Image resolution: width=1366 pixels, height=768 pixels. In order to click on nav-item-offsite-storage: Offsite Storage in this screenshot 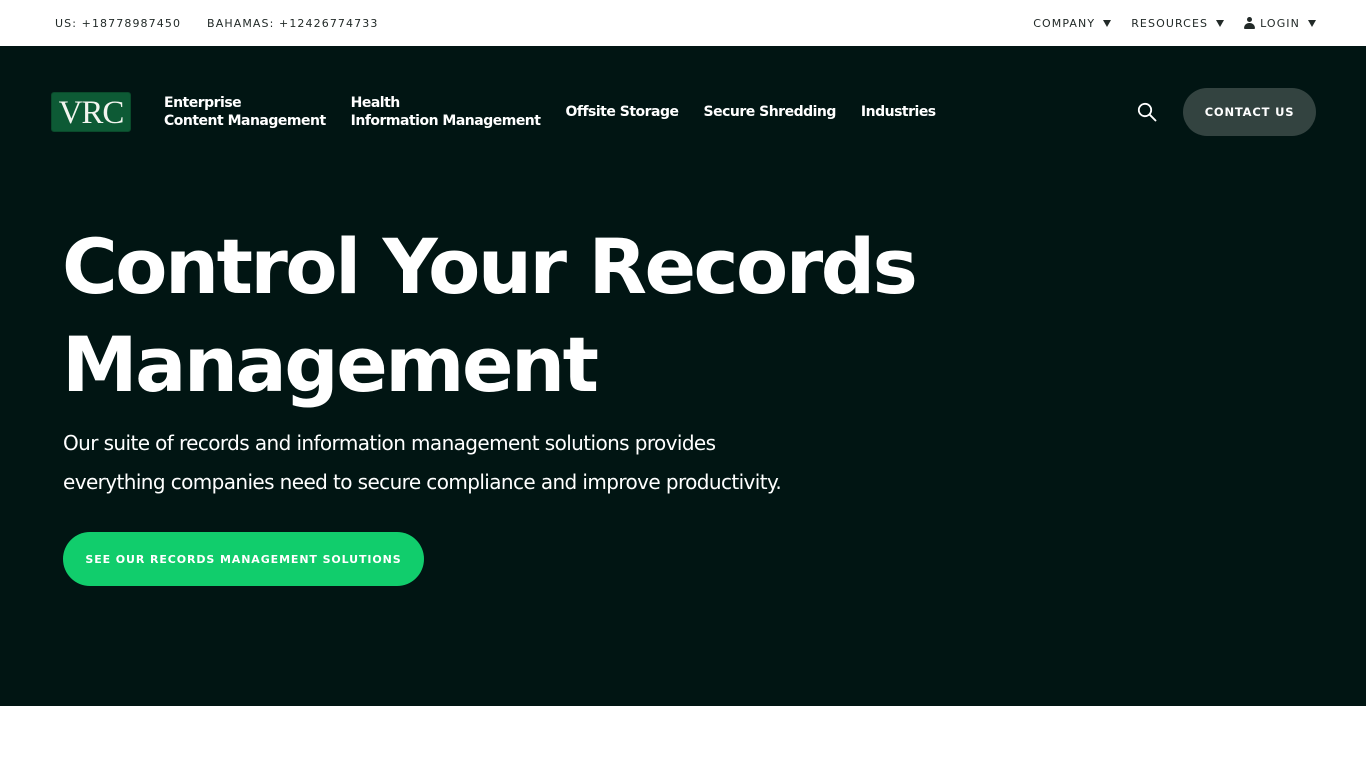, I will do `click(622, 112)`.